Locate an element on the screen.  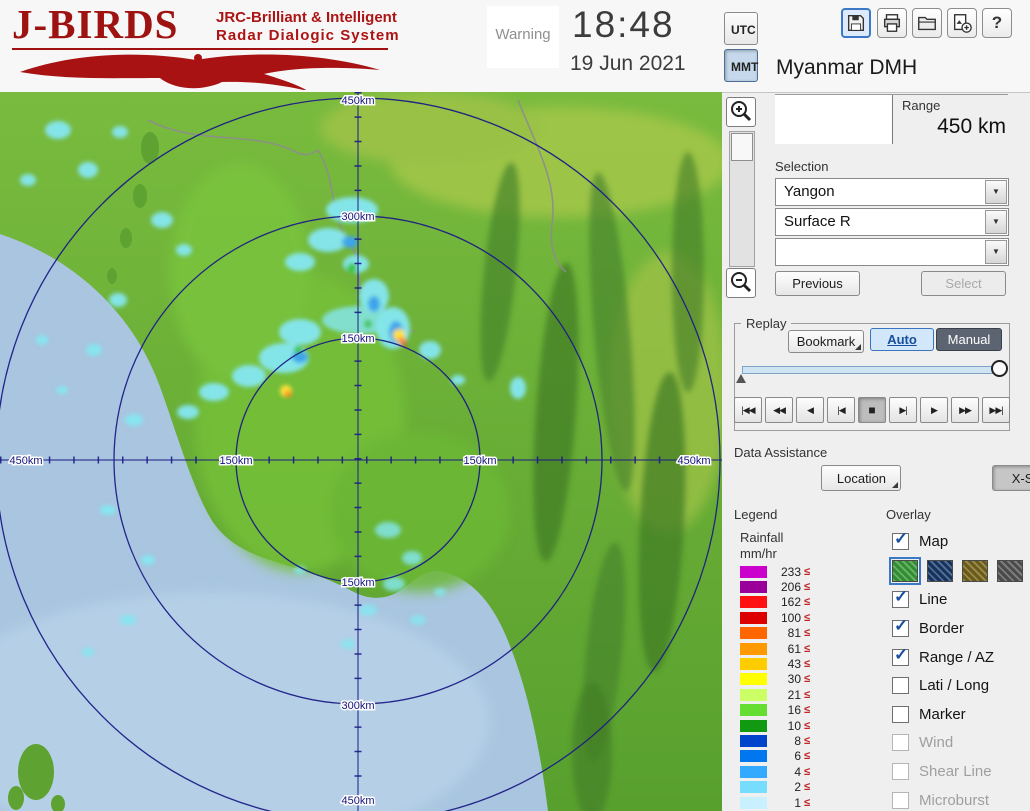
play-button: ▶ is located at coordinates (934, 410).